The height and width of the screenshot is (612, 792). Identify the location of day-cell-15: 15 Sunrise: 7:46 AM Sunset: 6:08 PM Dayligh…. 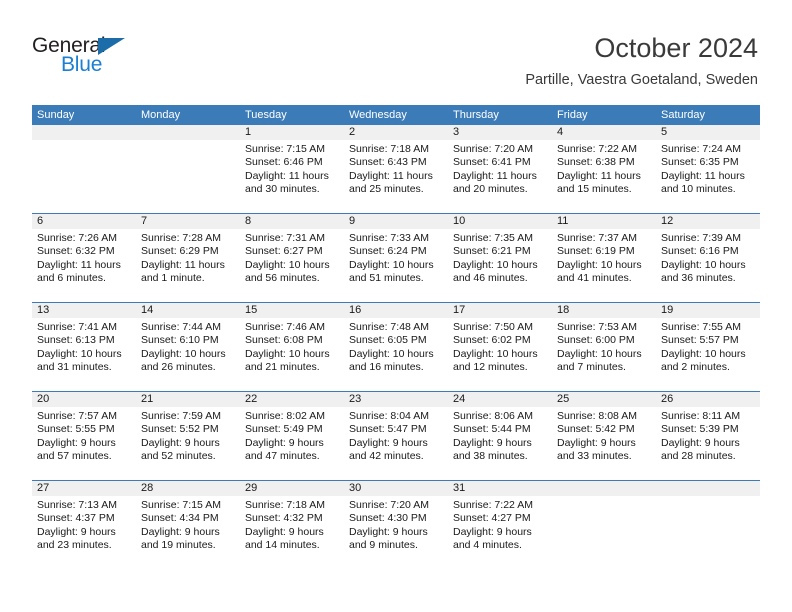
(292, 347).